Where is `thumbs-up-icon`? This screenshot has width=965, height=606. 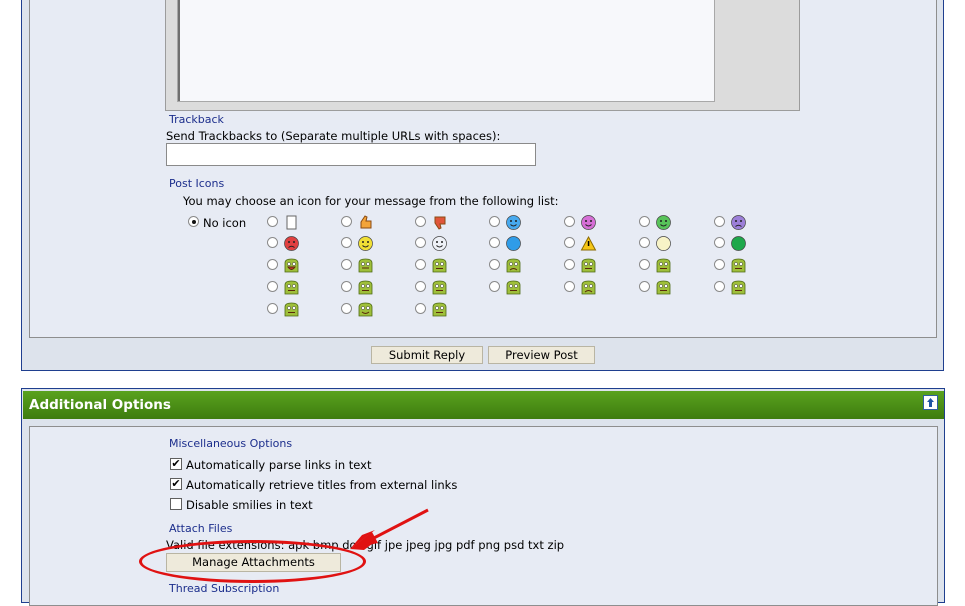 thumbs-up-icon is located at coordinates (366, 222).